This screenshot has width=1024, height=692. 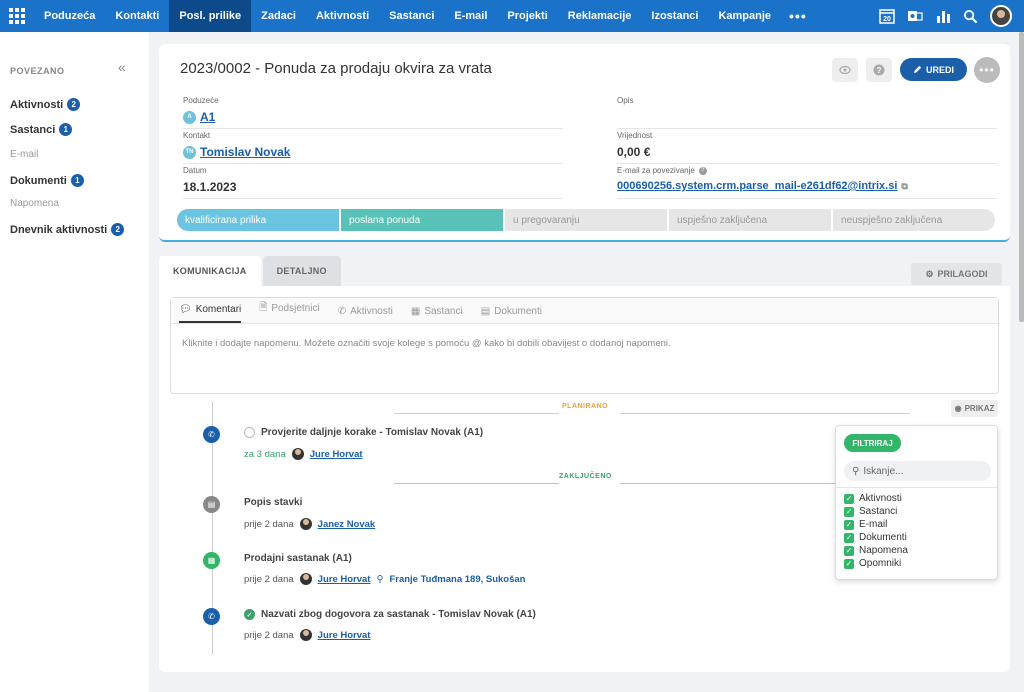 What do you see at coordinates (600, 16) in the screenshot?
I see `nav-reklamacije: Reklamacije` at bounding box center [600, 16].